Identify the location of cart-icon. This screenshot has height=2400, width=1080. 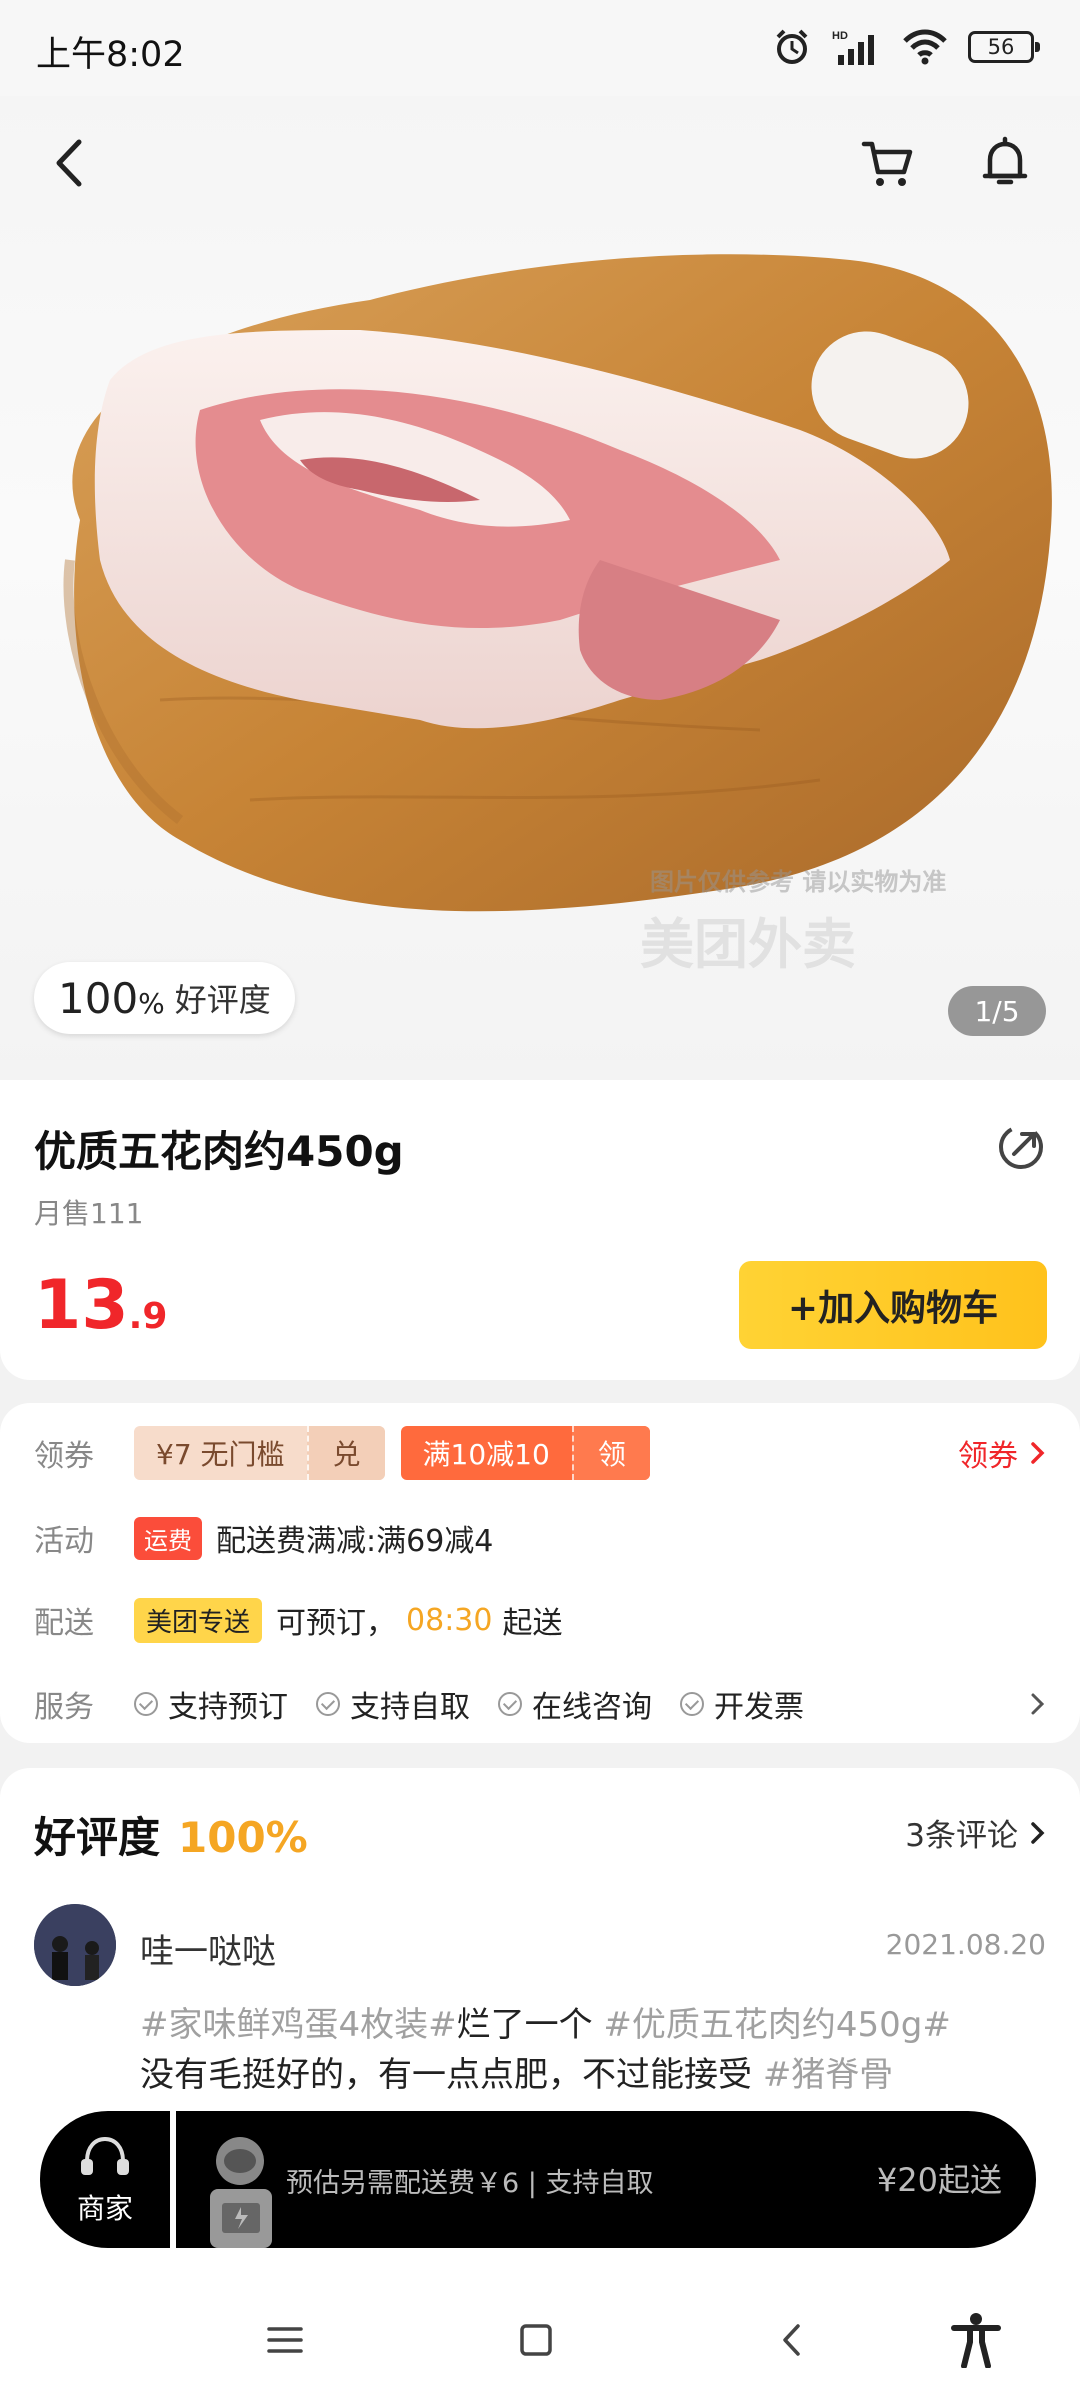
(887, 163).